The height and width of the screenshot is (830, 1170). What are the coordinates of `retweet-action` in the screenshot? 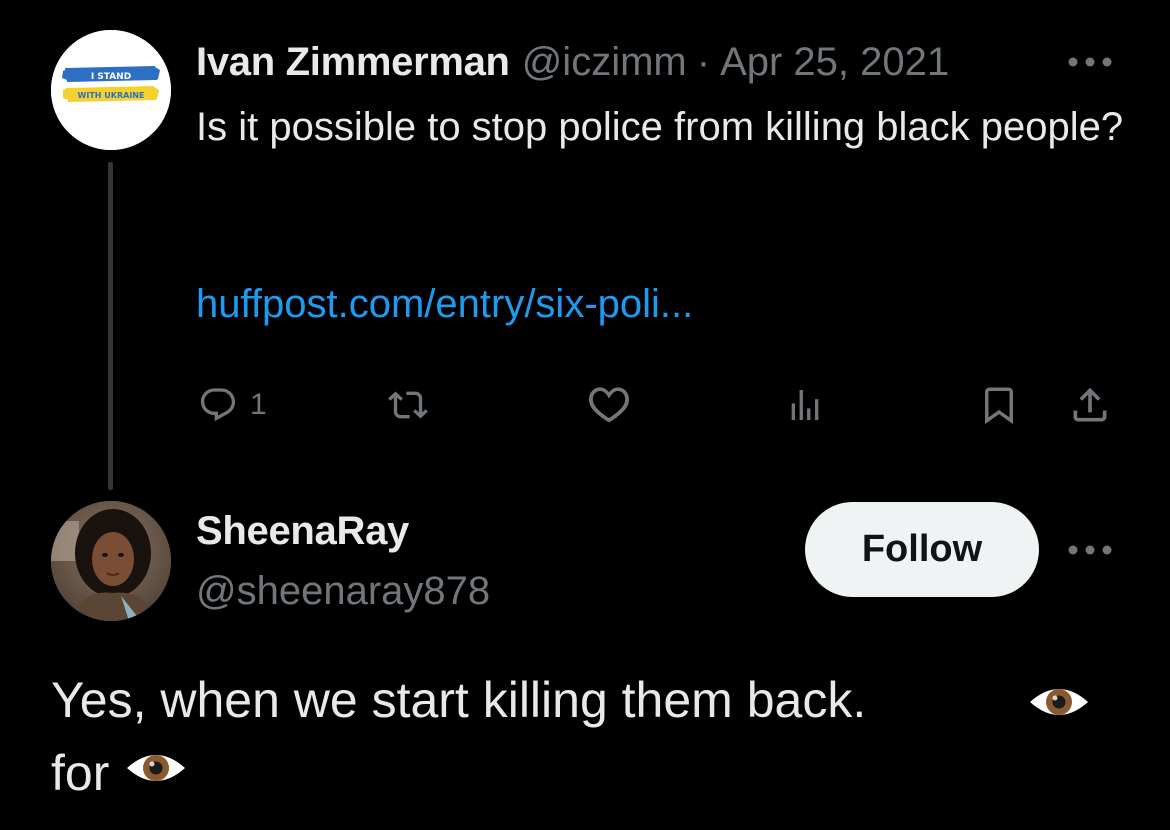 It's located at (408, 405).